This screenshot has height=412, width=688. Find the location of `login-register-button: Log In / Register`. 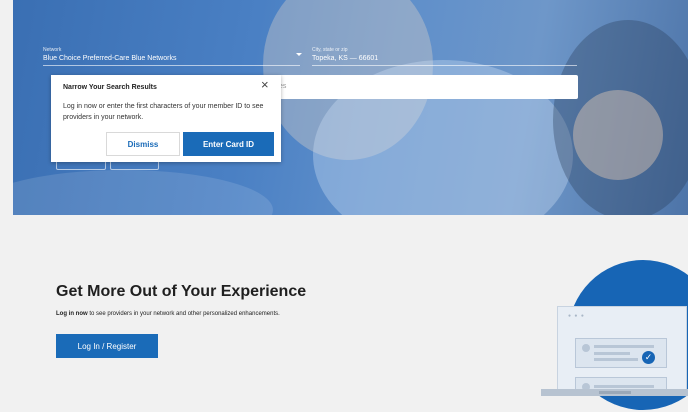

login-register-button: Log In / Register is located at coordinates (107, 346).